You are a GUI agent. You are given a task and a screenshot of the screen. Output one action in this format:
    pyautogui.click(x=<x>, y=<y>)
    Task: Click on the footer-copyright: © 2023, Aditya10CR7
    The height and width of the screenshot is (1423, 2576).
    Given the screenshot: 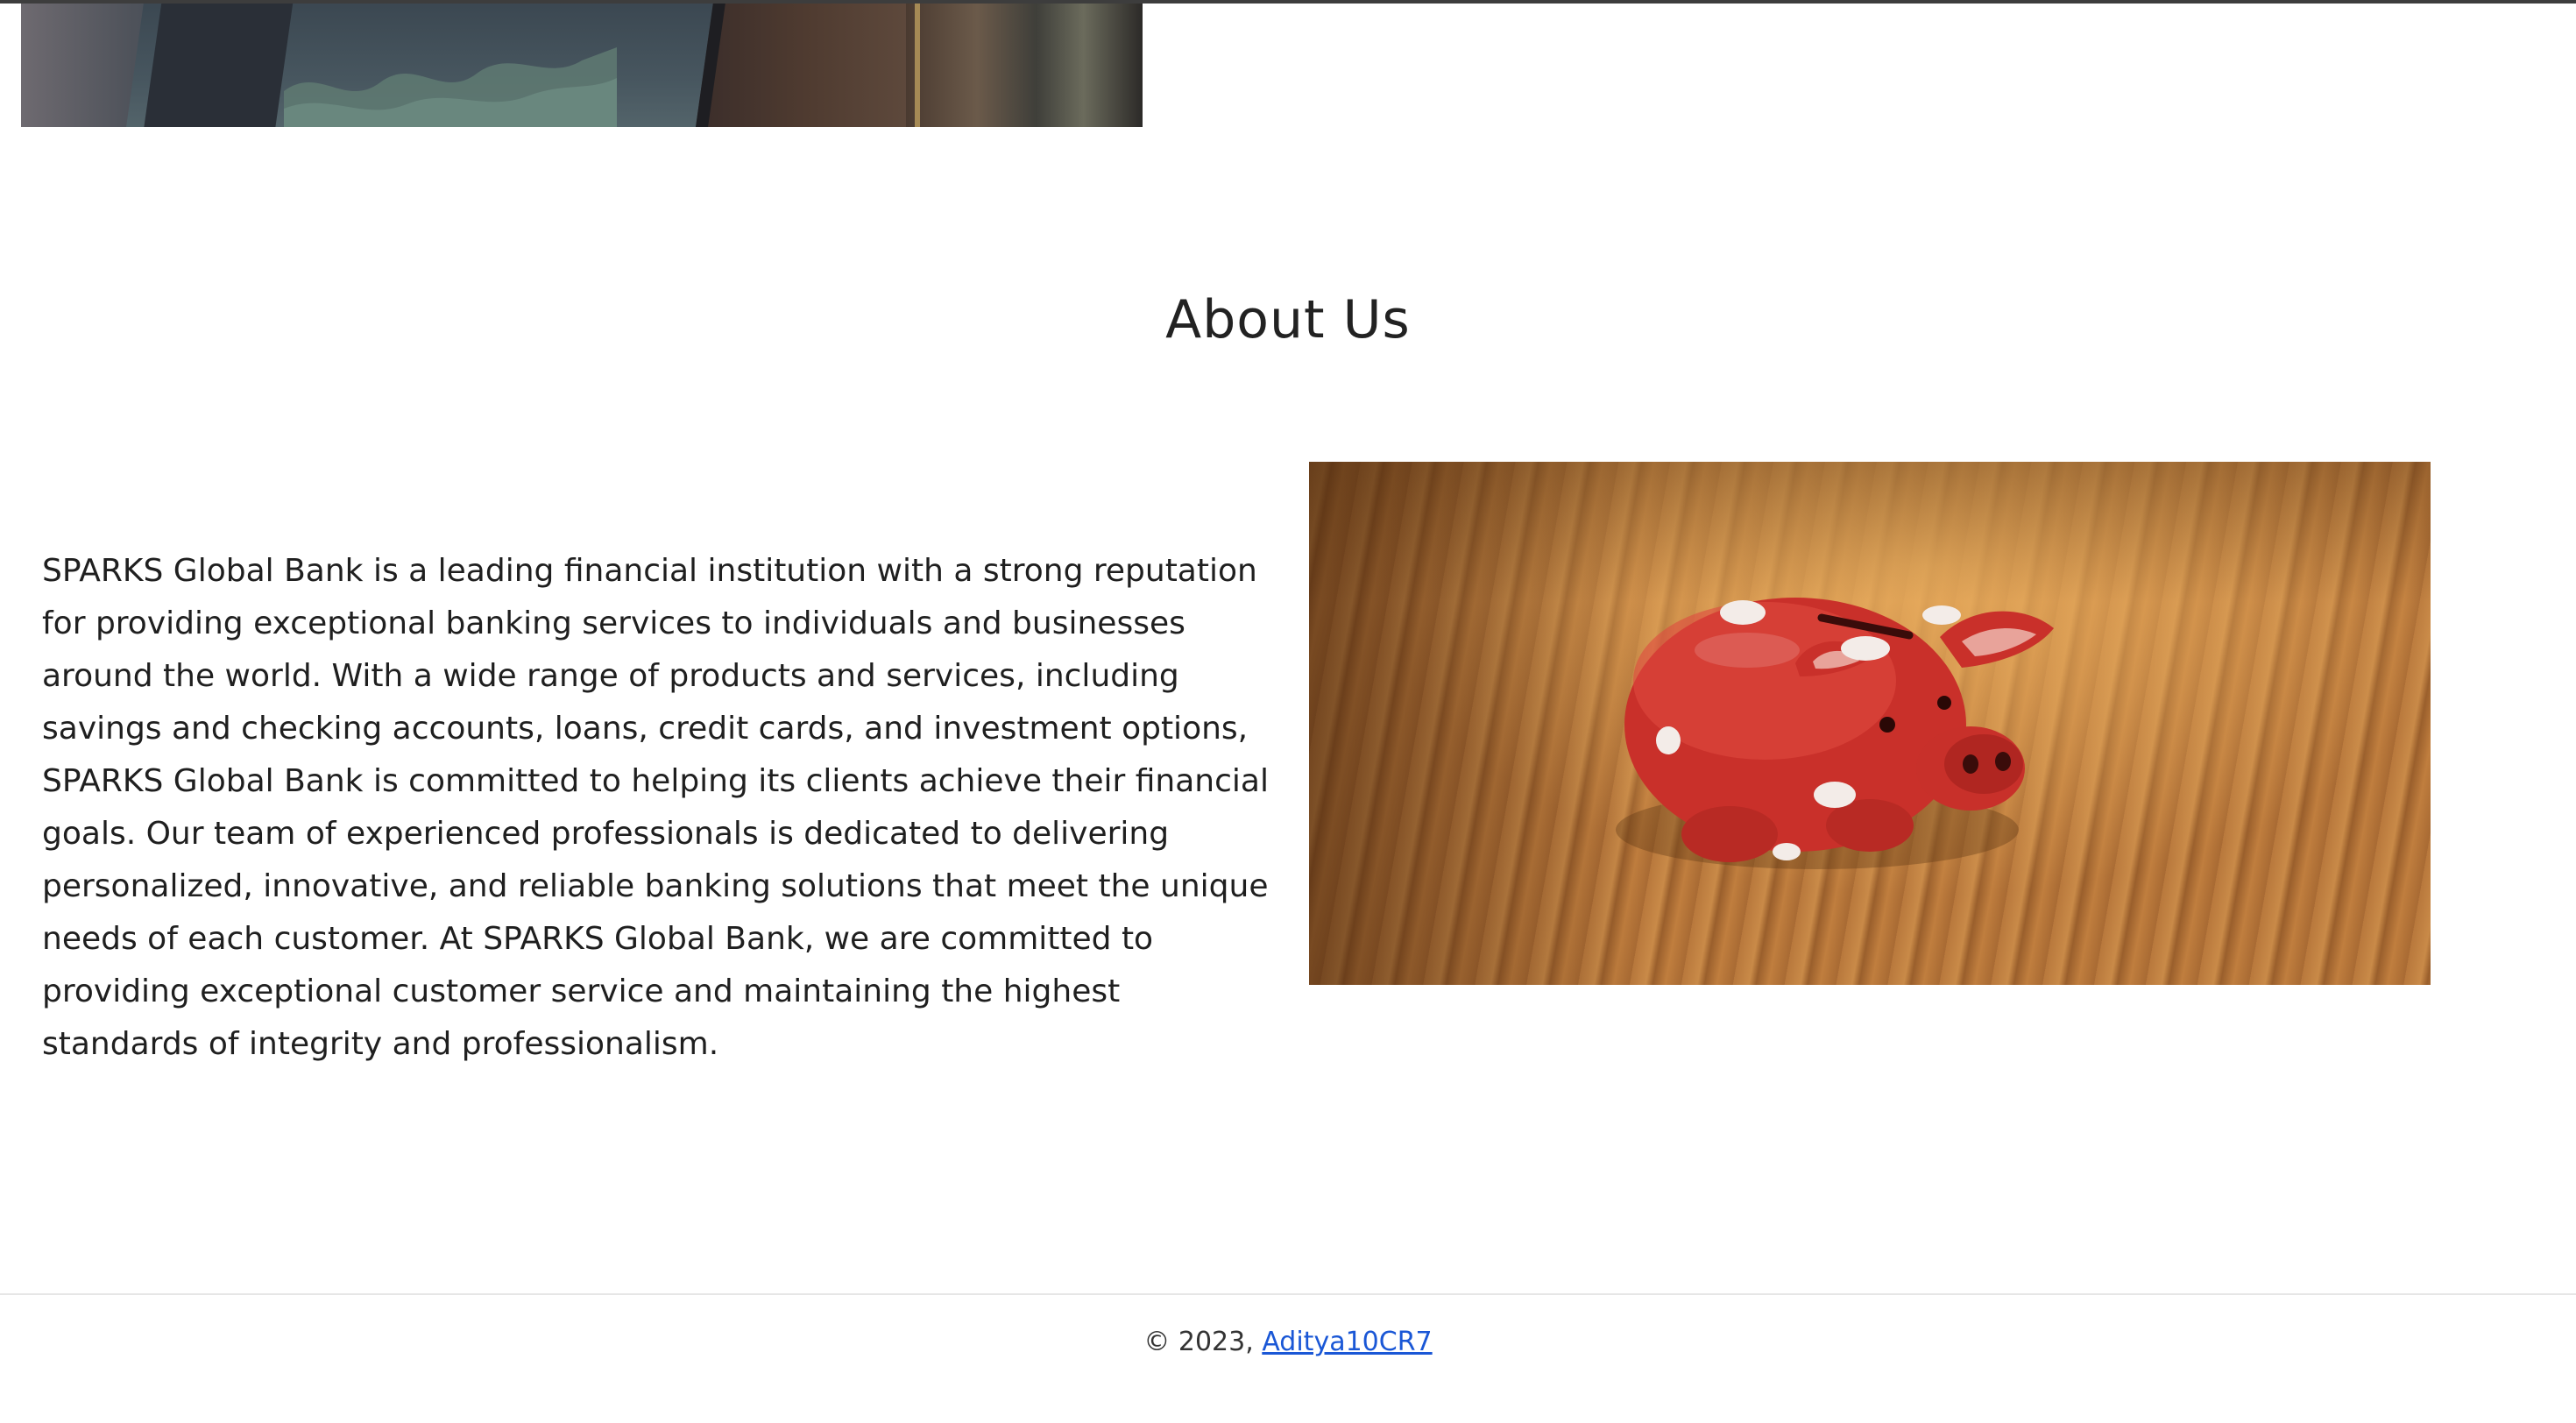 What is the action you would take?
    pyautogui.click(x=1288, y=1342)
    